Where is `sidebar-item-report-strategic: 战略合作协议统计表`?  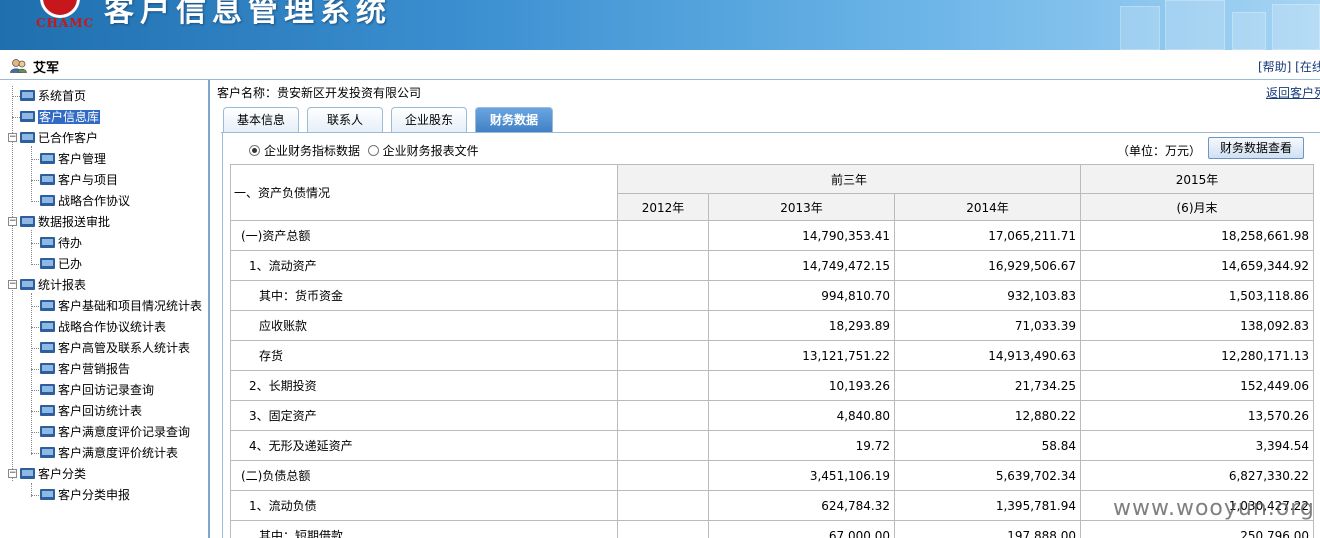
sidebar-item-report-strategic: 战略合作协议统计表 is located at coordinates (103, 327).